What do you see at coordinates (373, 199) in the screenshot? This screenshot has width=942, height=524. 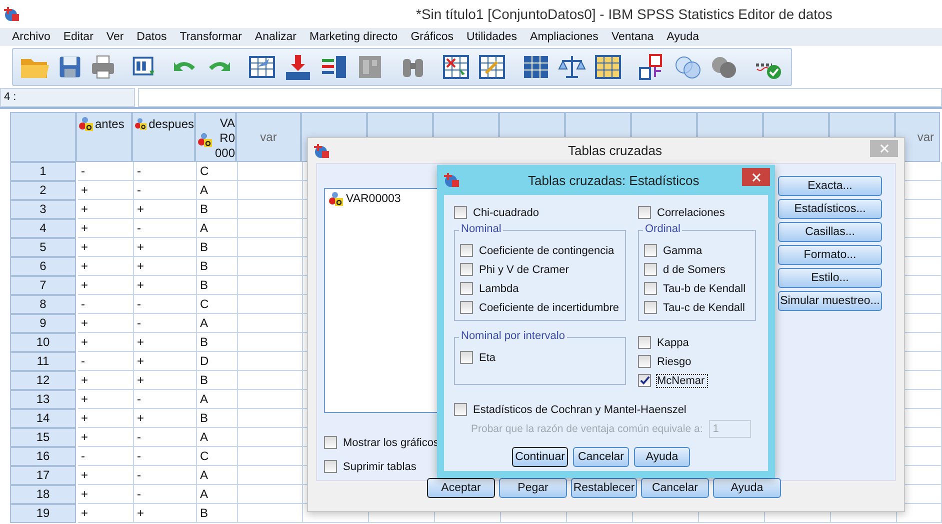 I see `variable-name: VAR00003` at bounding box center [373, 199].